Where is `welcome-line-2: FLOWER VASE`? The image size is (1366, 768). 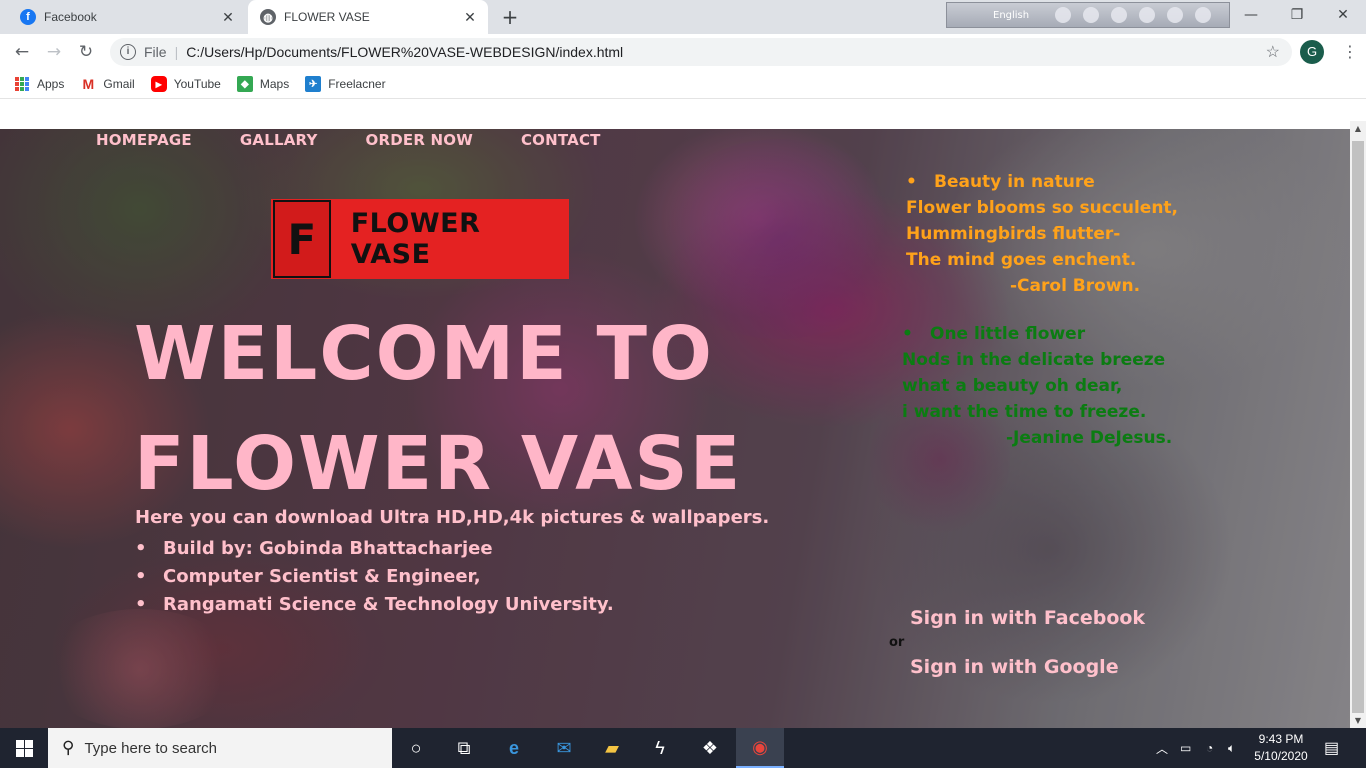
welcome-line-2: FLOWER VASE is located at coordinates (438, 464).